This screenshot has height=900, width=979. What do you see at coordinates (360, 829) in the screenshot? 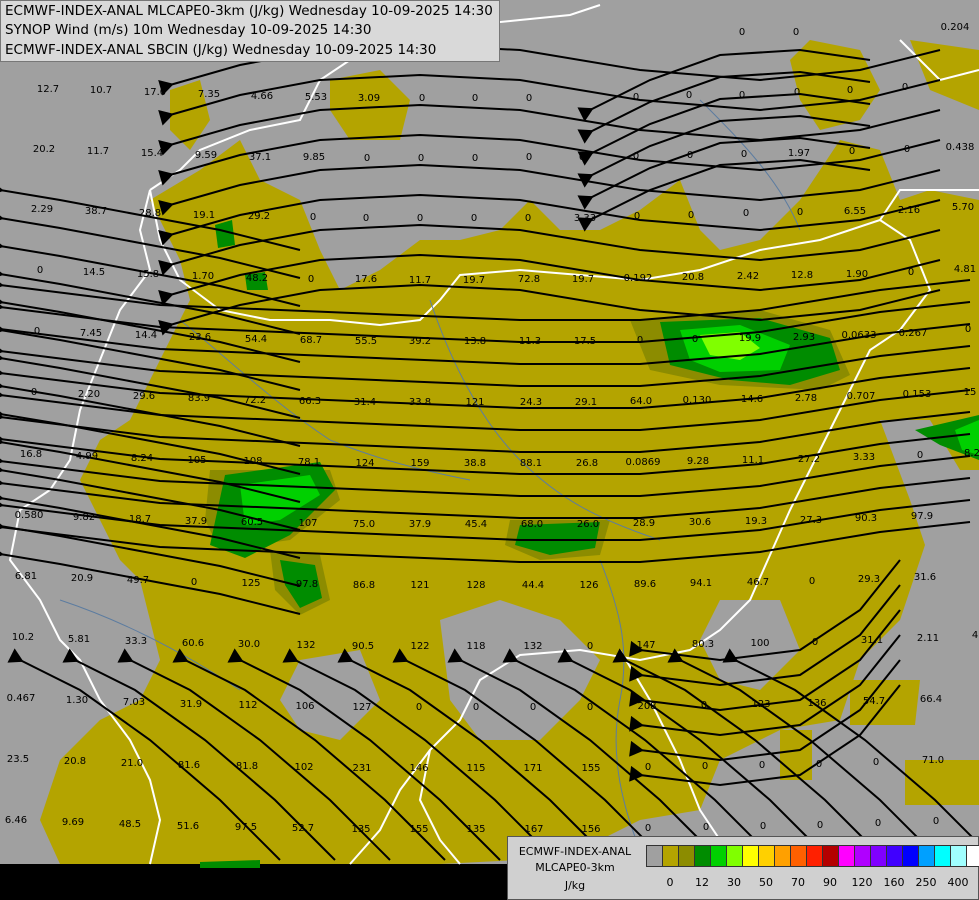
I see `cape-value: 135` at bounding box center [360, 829].